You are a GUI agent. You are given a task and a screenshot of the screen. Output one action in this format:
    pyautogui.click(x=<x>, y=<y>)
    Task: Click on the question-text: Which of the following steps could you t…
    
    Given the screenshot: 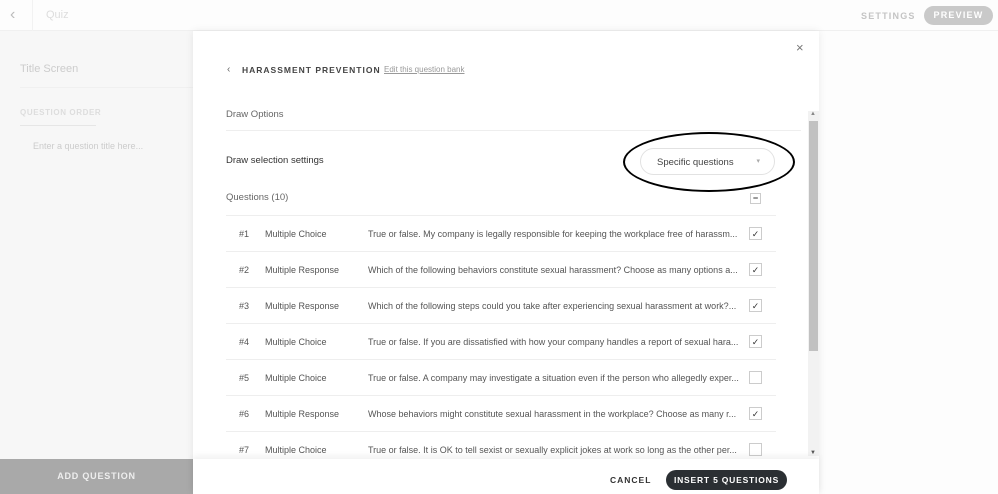 What is the action you would take?
    pyautogui.click(x=552, y=306)
    